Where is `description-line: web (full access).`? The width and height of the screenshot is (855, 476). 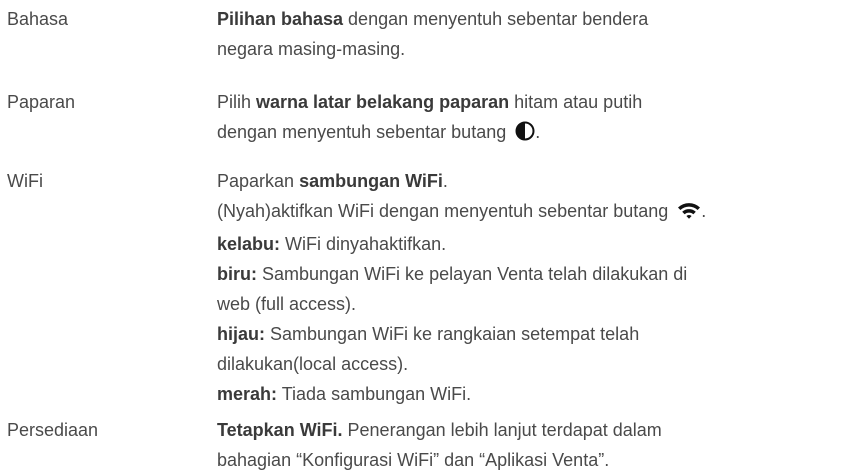 description-line: web (full access). is located at coordinates (532, 304).